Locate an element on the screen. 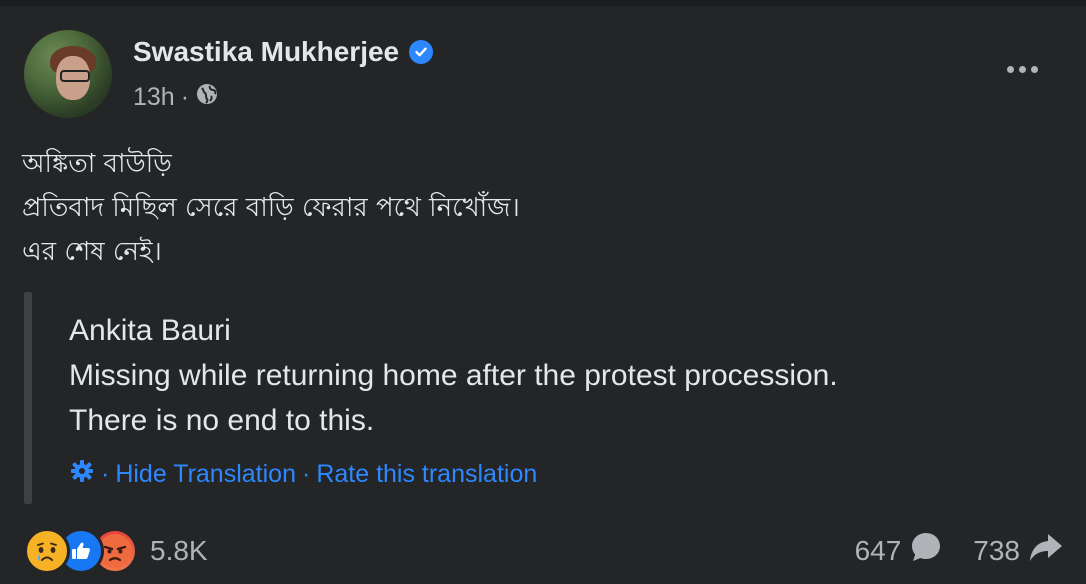 The image size is (1086, 584). translation-quote-bar is located at coordinates (28, 398).